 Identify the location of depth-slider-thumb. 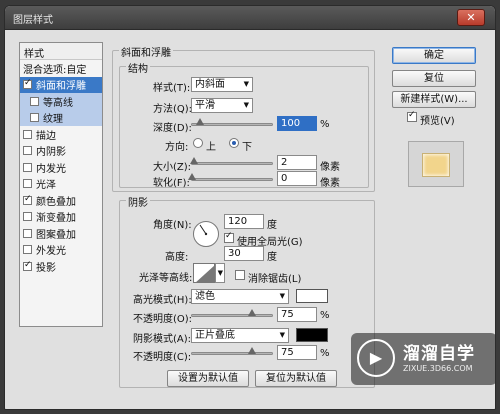
(200, 121).